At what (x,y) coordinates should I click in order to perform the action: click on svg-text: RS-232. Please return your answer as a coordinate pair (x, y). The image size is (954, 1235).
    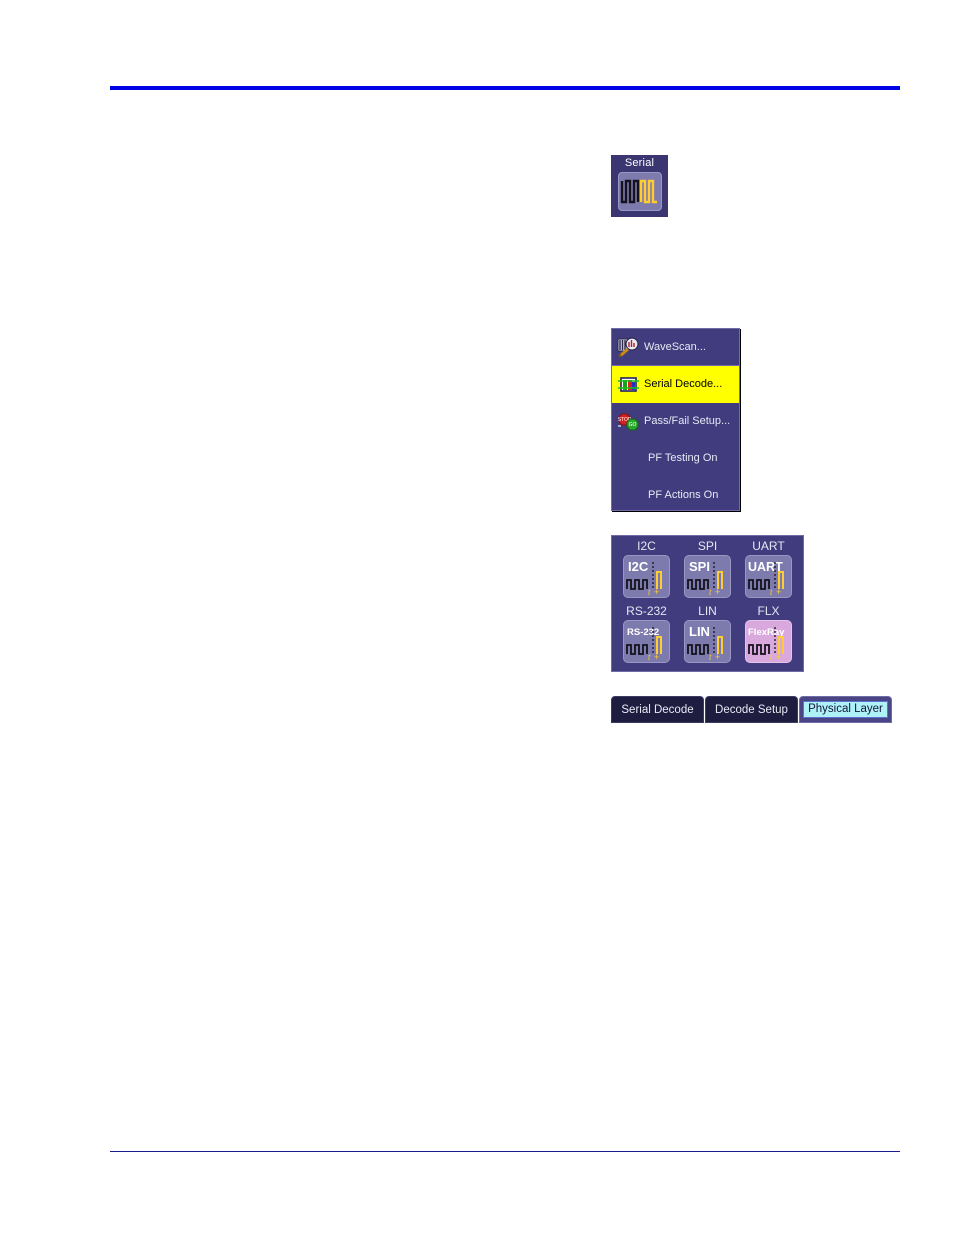
    Looking at the image, I should click on (643, 632).